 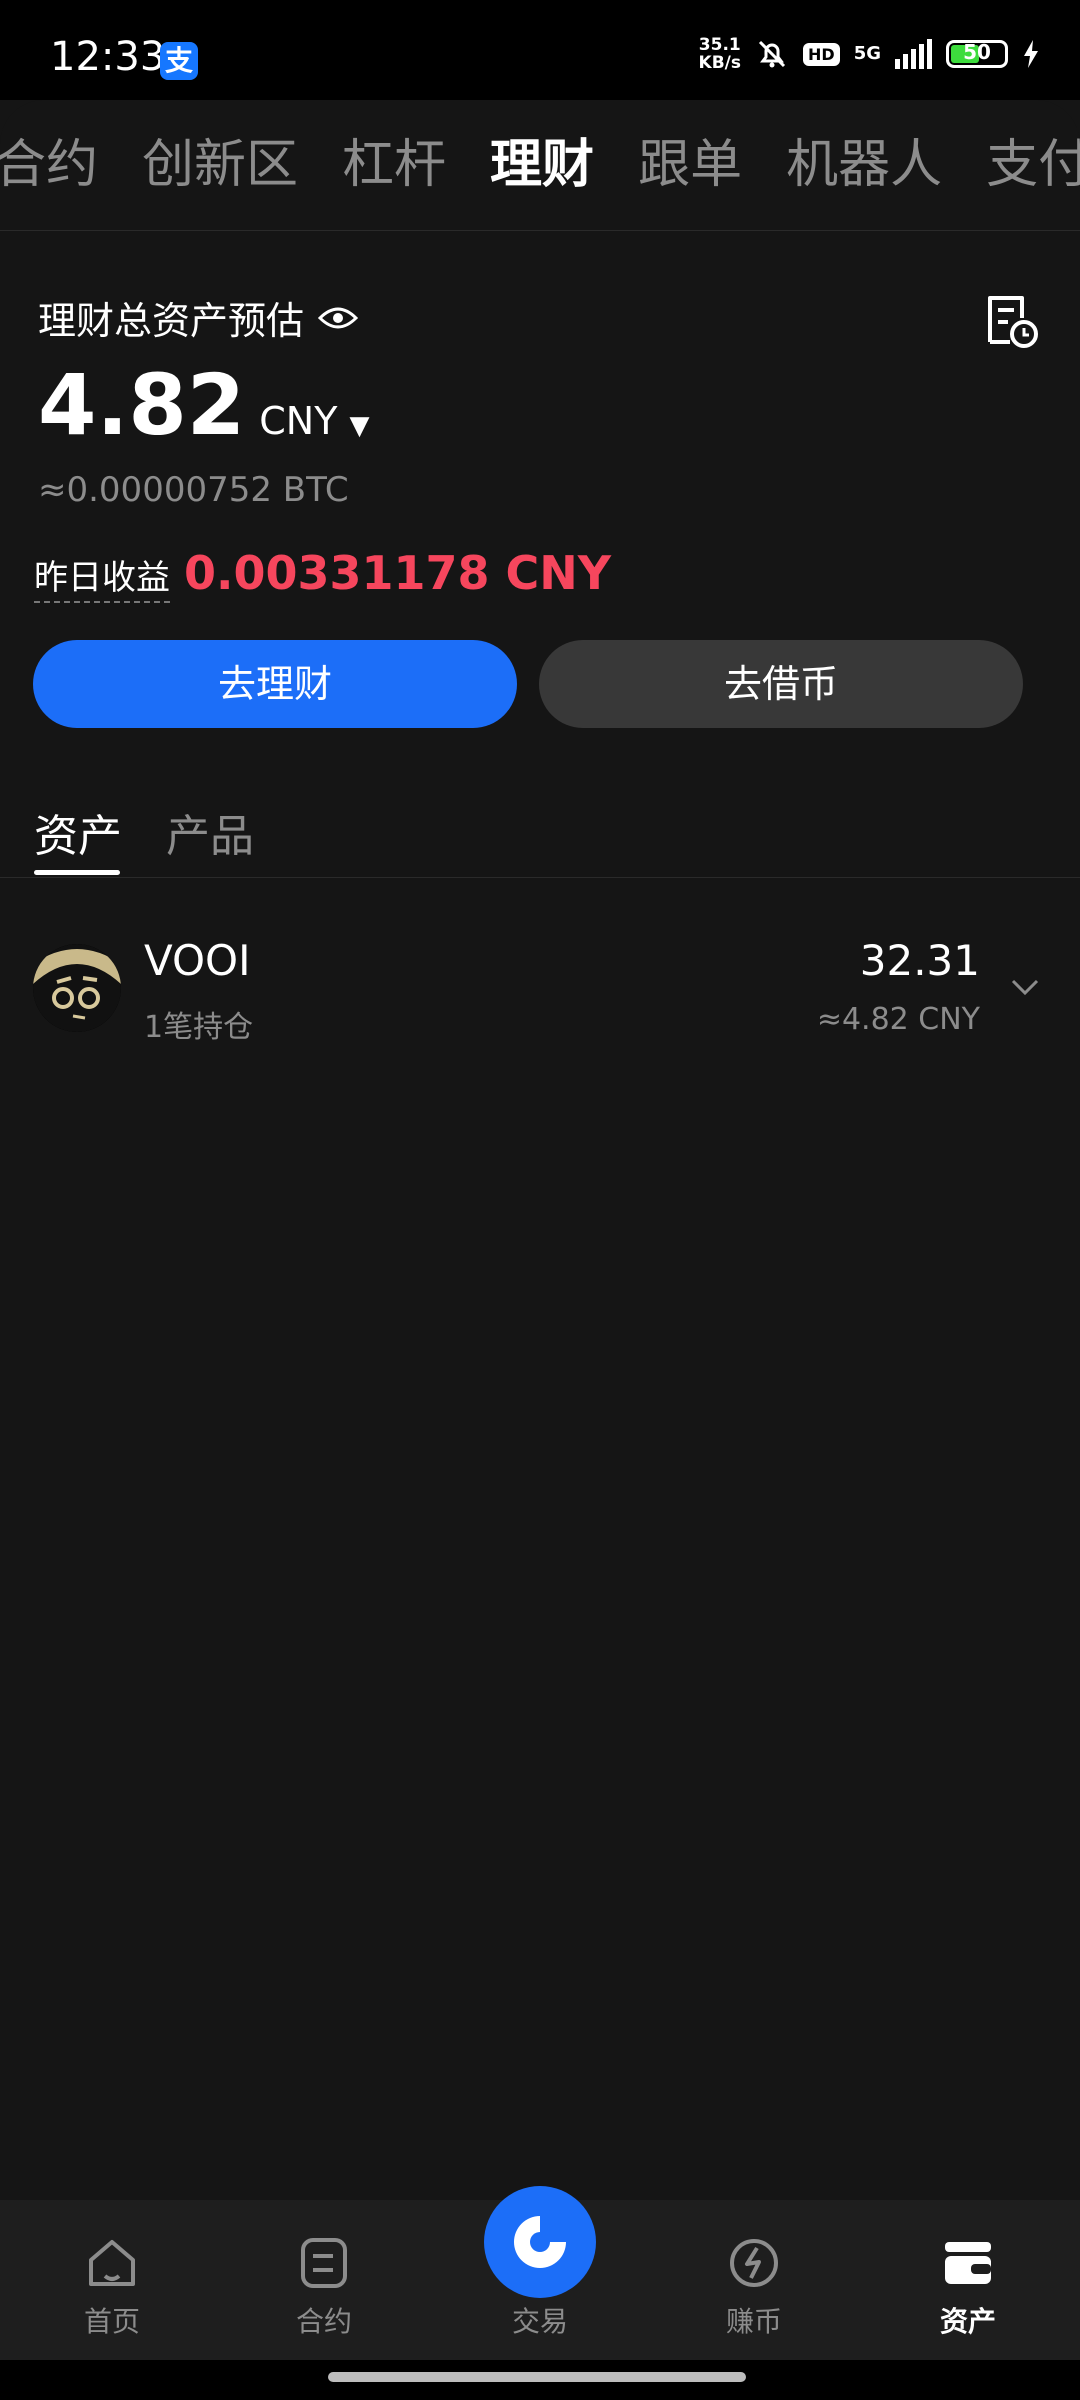 What do you see at coordinates (323, 2321) in the screenshot?
I see `tab-futures-label: 合约` at bounding box center [323, 2321].